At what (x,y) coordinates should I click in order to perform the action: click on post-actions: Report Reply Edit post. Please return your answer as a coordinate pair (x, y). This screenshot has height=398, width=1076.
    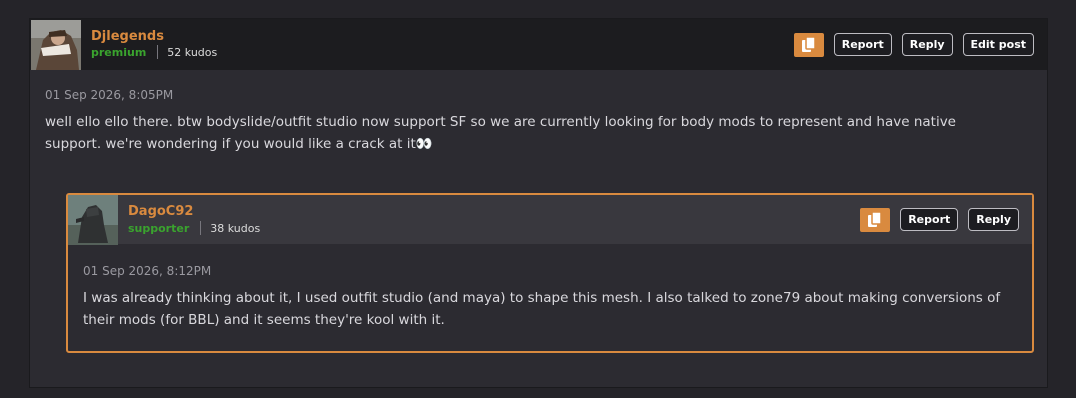
    Looking at the image, I should click on (913, 45).